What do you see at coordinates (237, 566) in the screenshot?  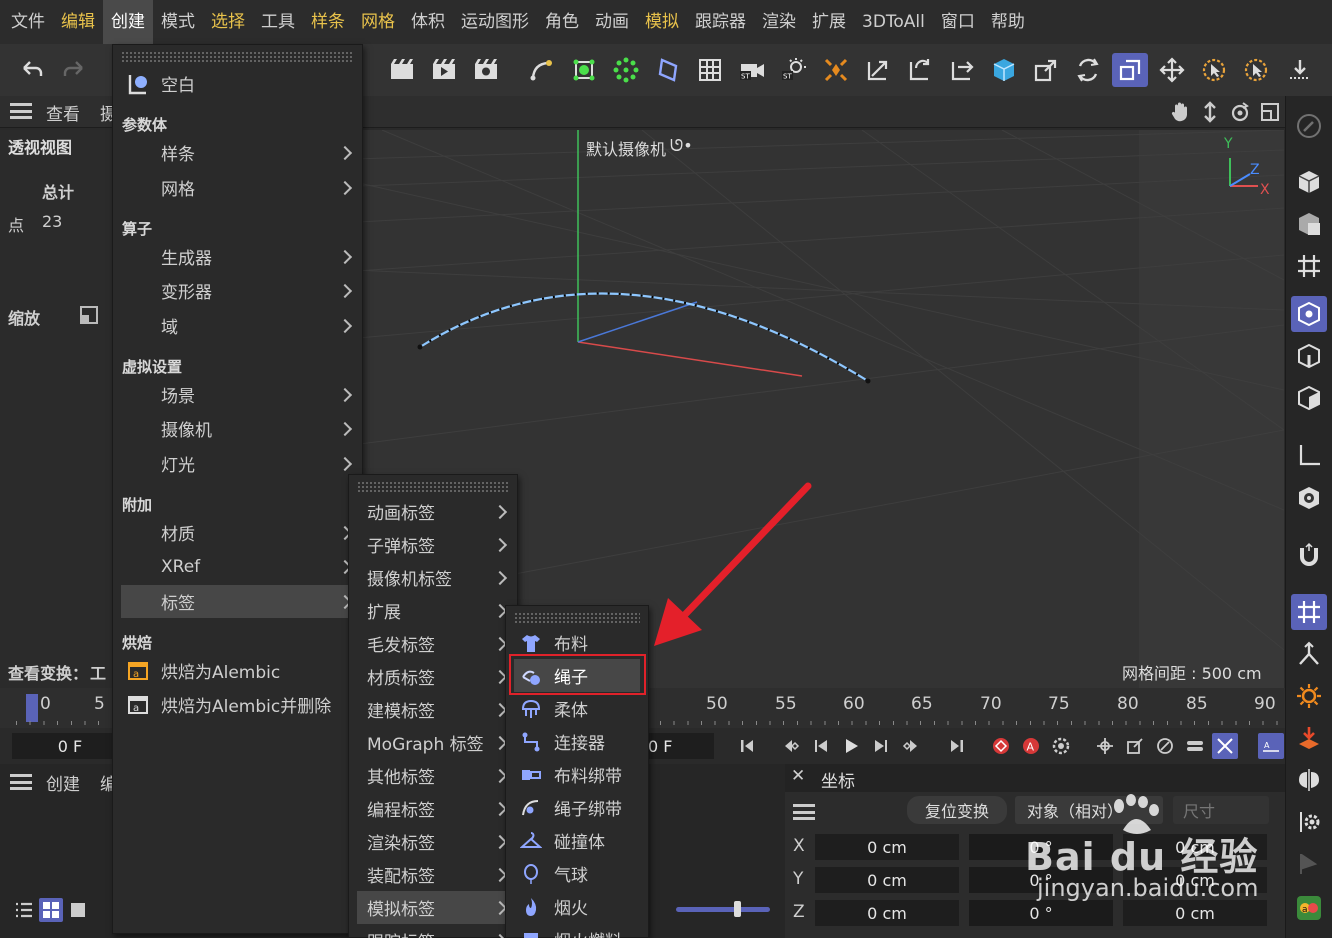 I see `menu-item-xref: XRef` at bounding box center [237, 566].